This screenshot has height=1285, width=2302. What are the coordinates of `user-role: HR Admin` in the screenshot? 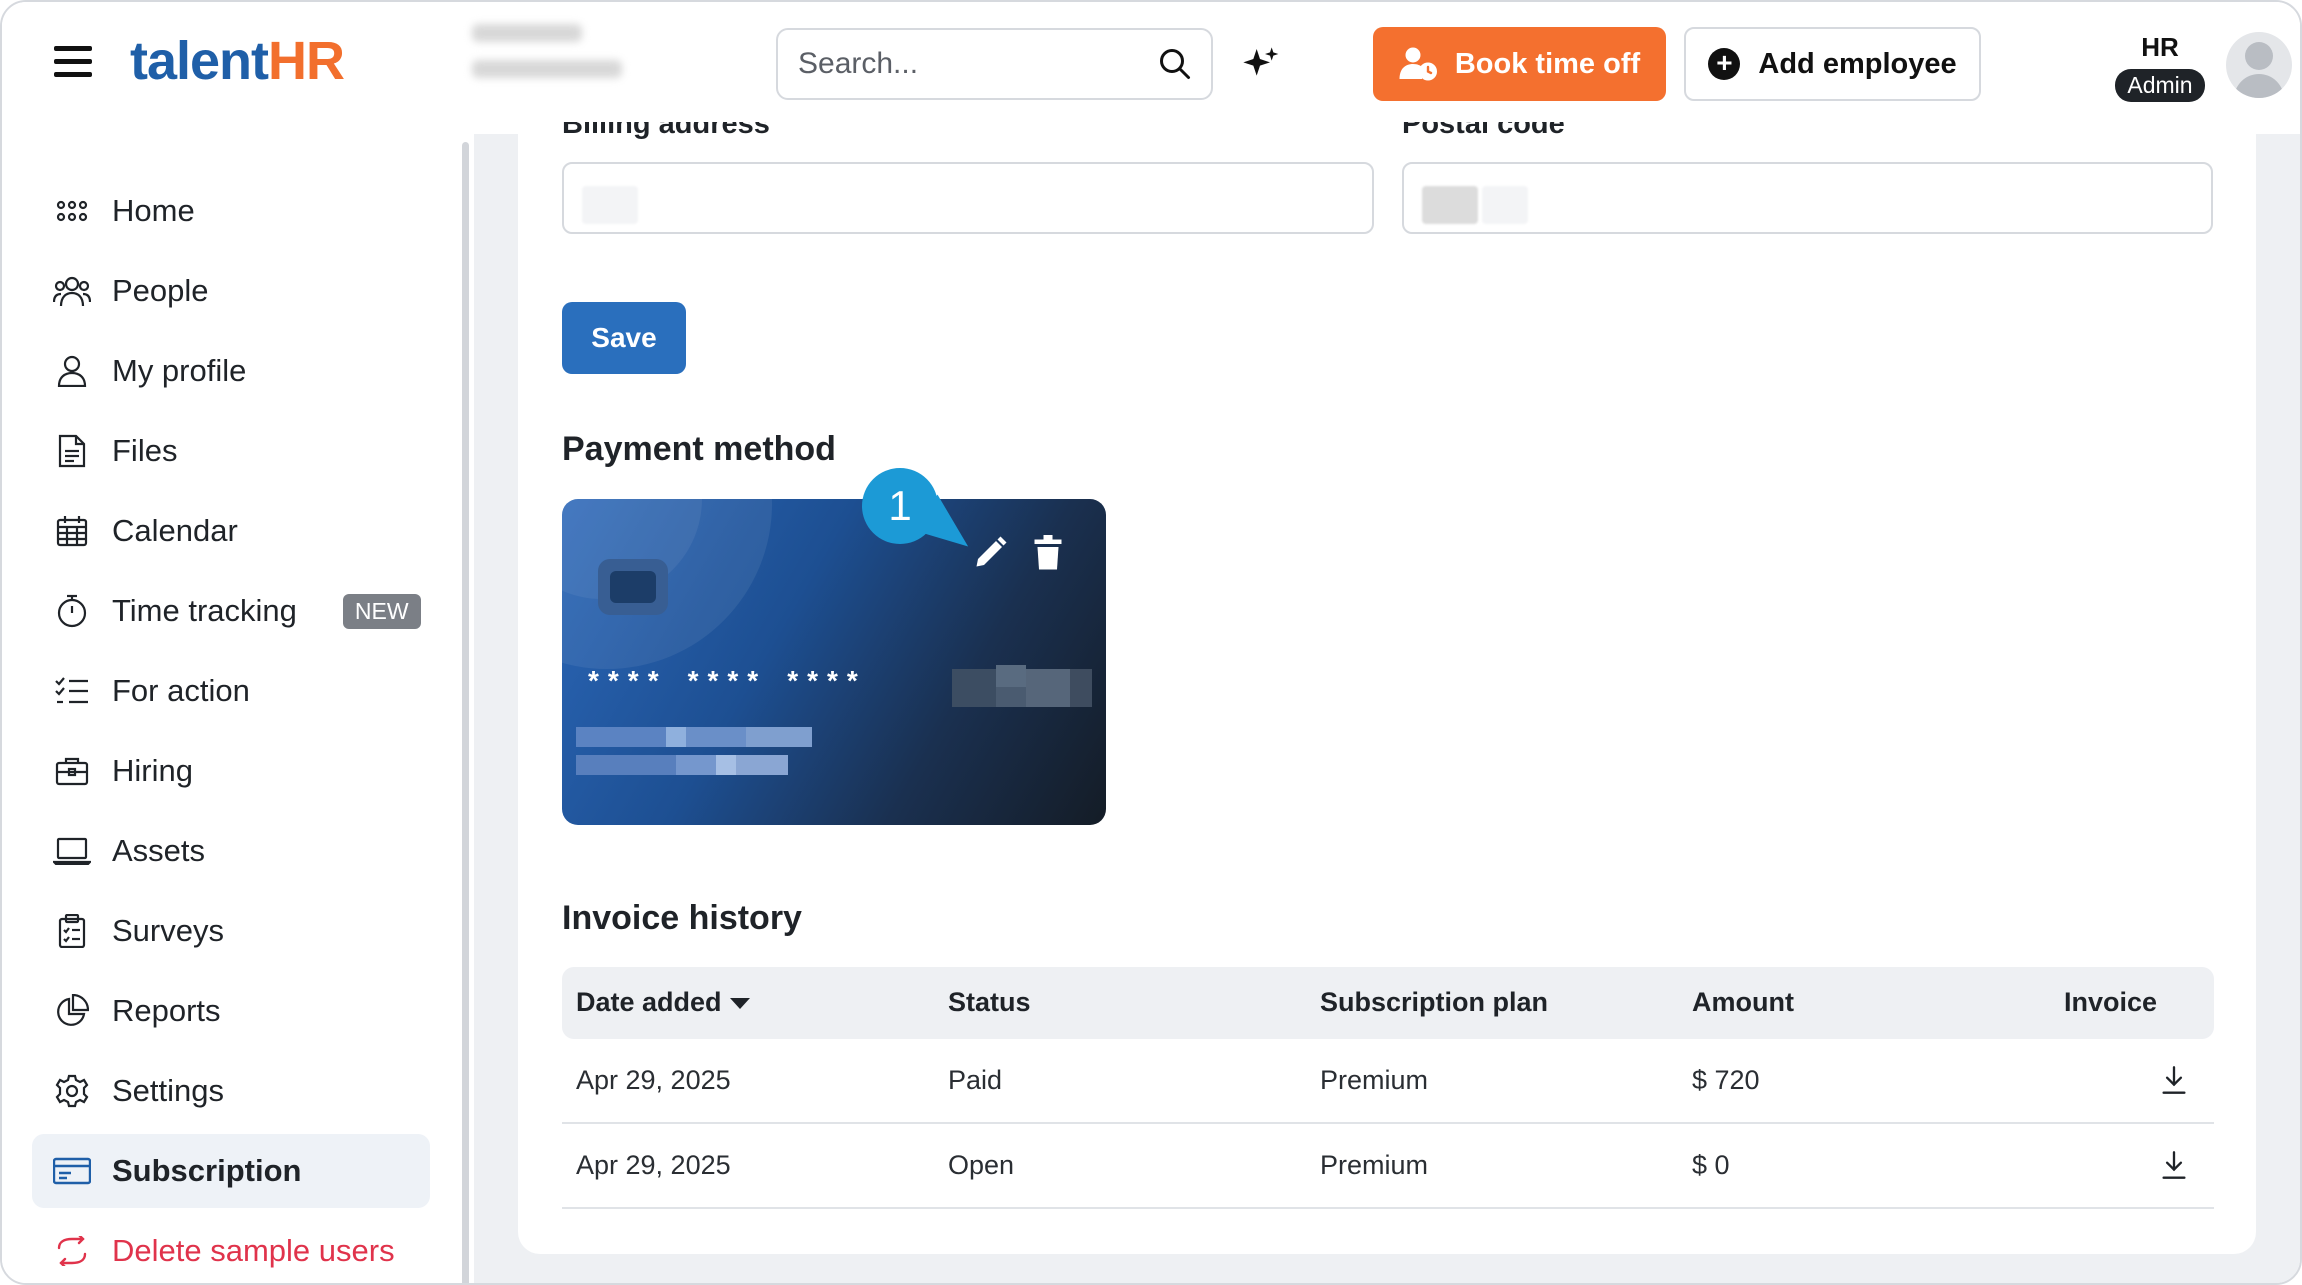 It's located at (2160, 67).